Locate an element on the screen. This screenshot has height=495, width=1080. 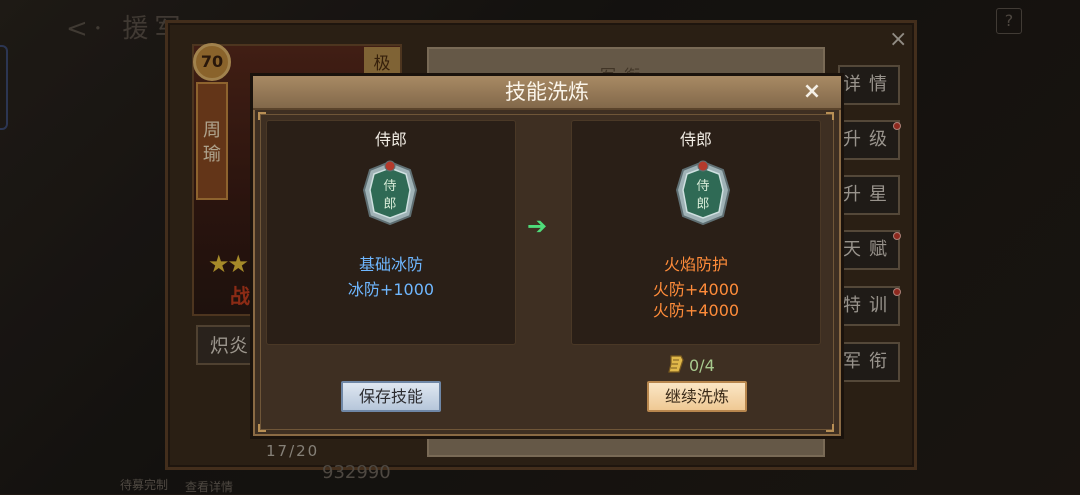
save-skill-button: 保存技能 is located at coordinates (391, 396).